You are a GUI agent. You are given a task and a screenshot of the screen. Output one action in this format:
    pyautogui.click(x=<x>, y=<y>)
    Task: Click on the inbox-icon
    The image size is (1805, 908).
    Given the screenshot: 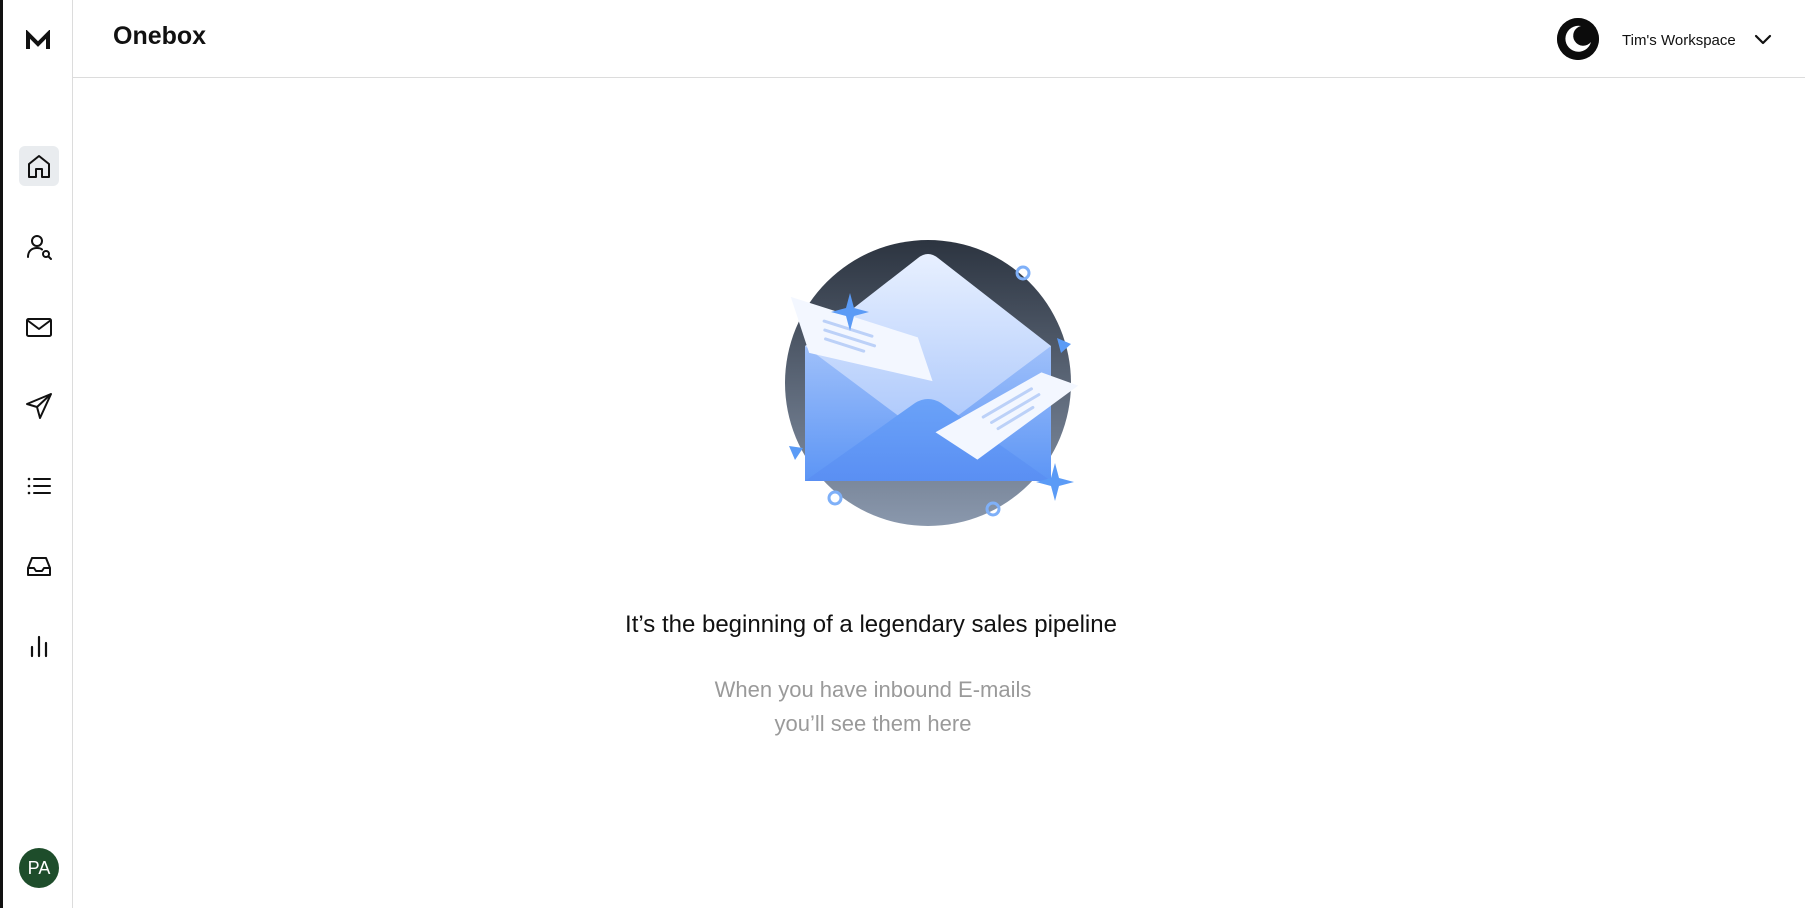 What is the action you would take?
    pyautogui.click(x=39, y=566)
    